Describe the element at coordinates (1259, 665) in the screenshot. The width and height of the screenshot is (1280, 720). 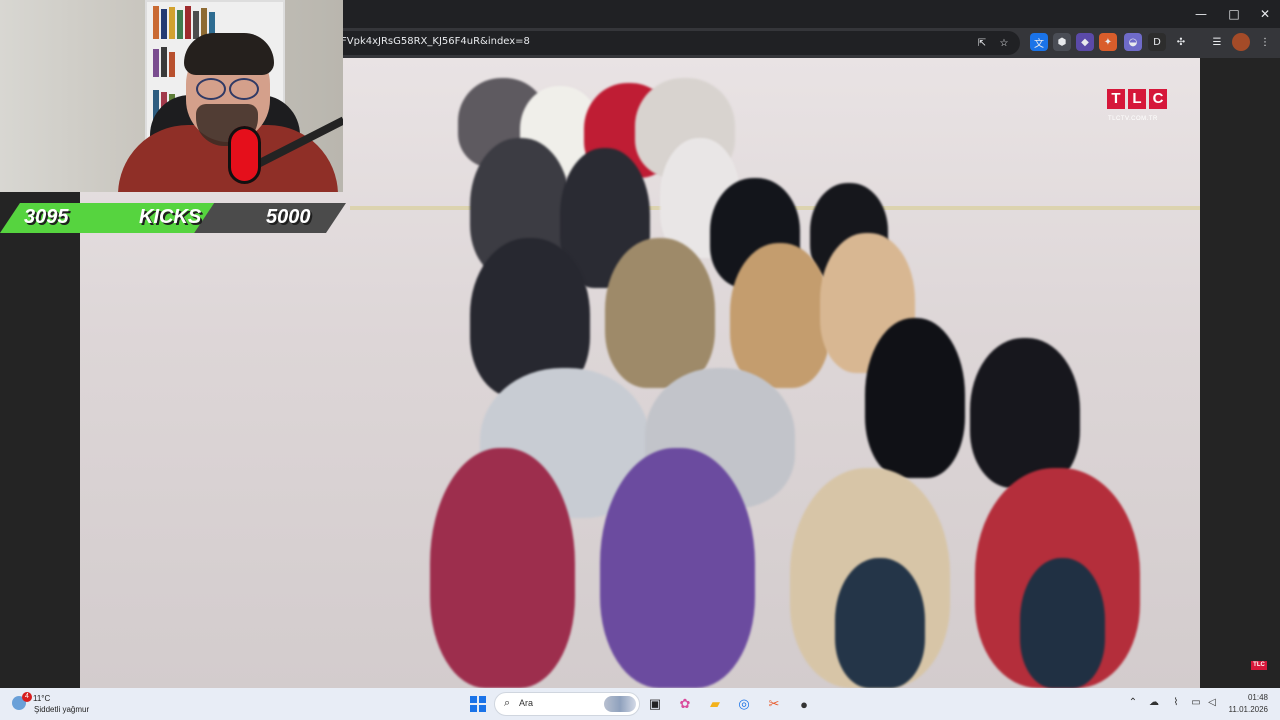
I see `tlc-corner-logo: TLC` at that location.